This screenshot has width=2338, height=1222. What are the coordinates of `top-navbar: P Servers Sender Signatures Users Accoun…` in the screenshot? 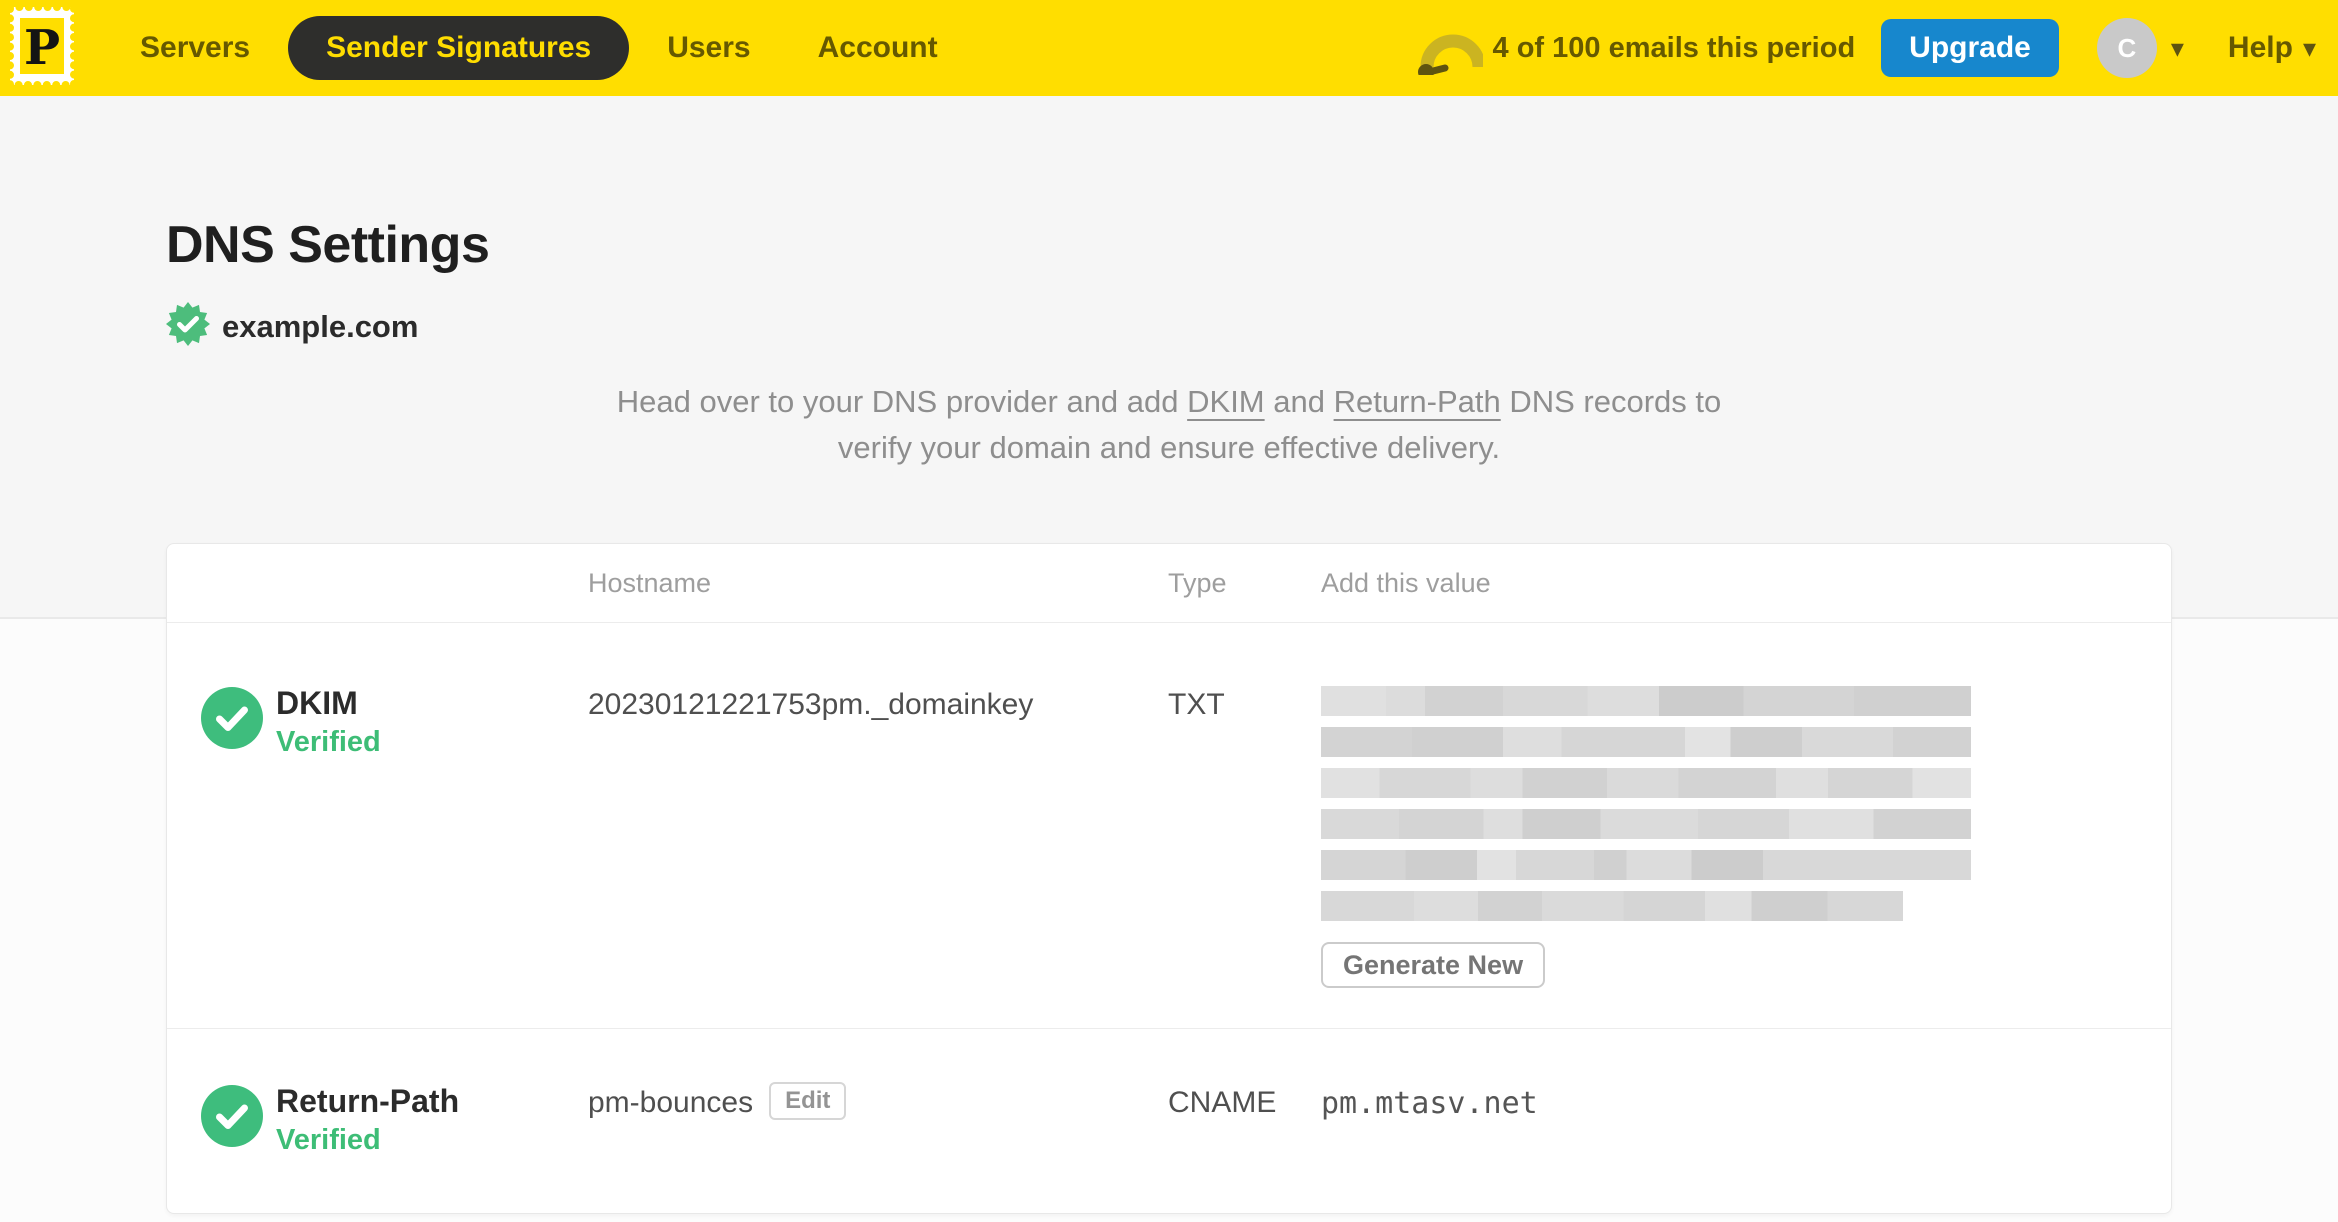 It's located at (1169, 48).